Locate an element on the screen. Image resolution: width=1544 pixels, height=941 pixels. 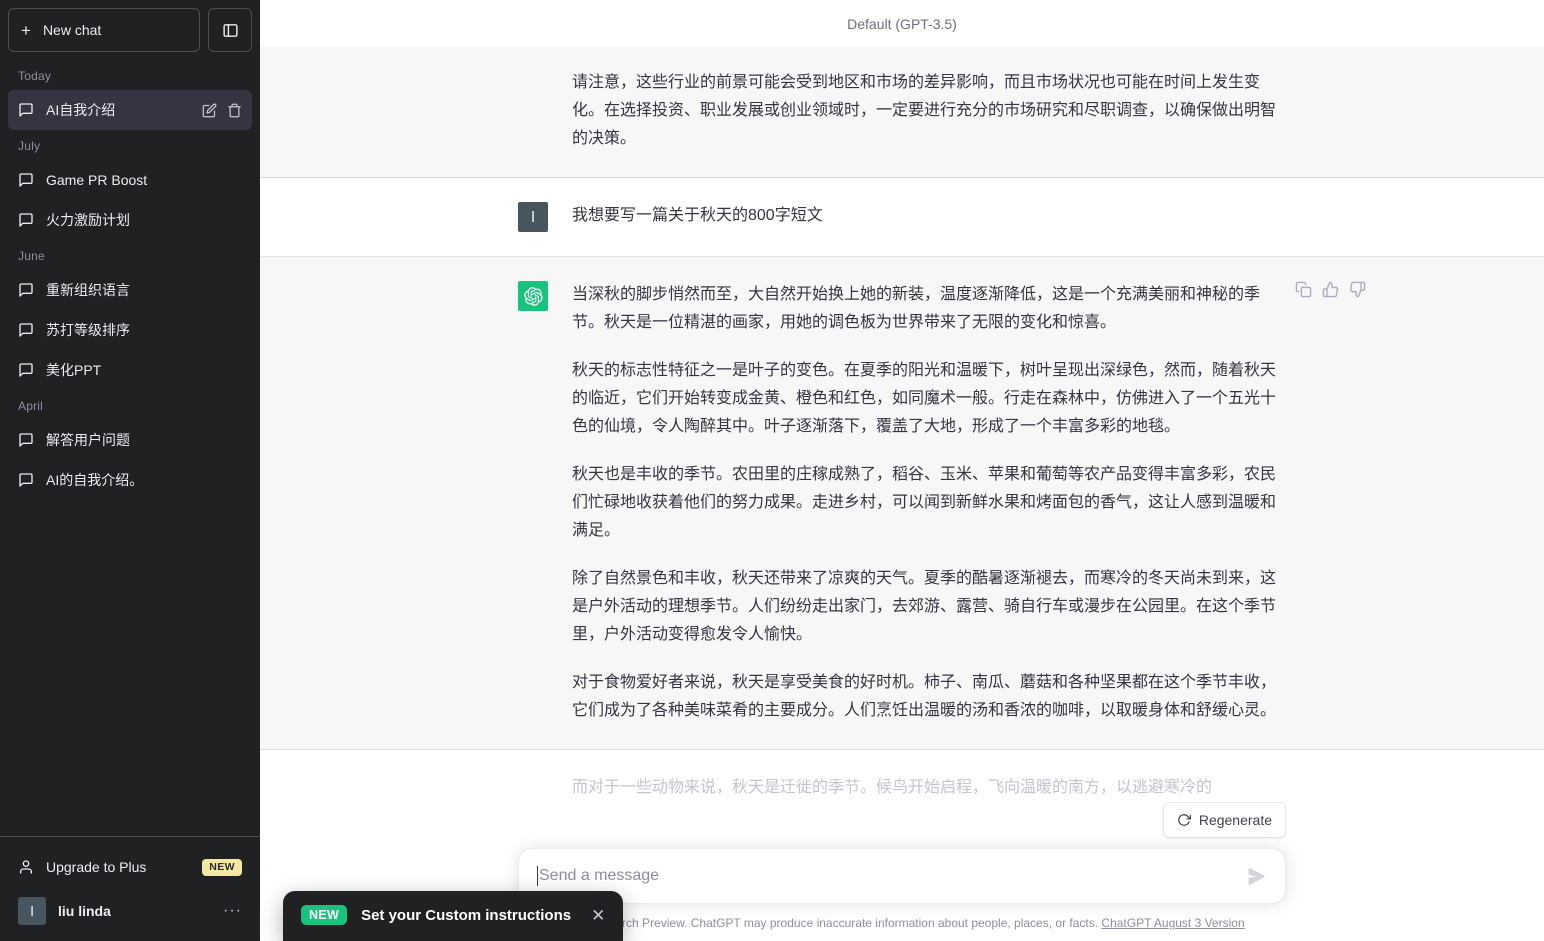
copy-icon is located at coordinates (1303, 289).